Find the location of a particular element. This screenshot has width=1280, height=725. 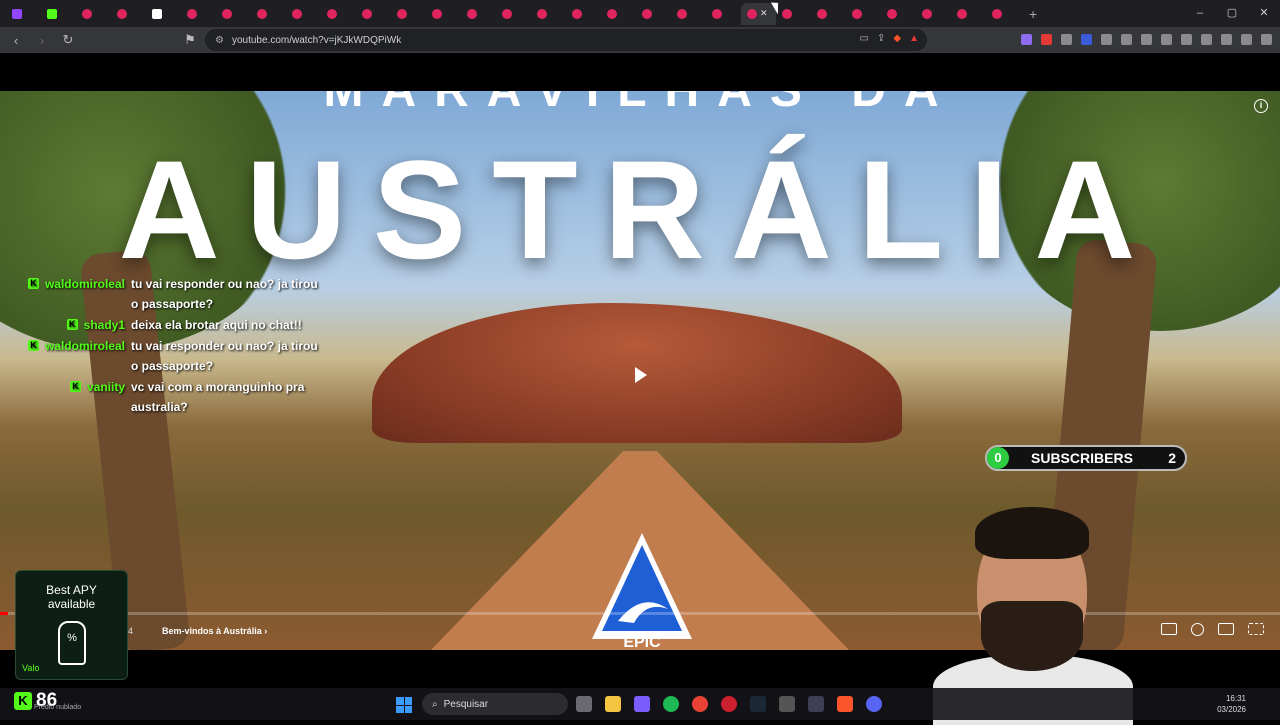

brave-rewards-icon: ▲ is located at coordinates (914, 38).